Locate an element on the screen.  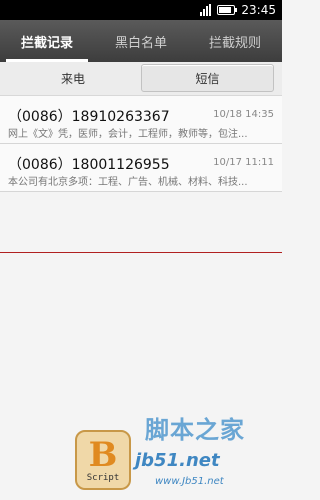
status-bar: 23:45 is located at coordinates (141, 10).